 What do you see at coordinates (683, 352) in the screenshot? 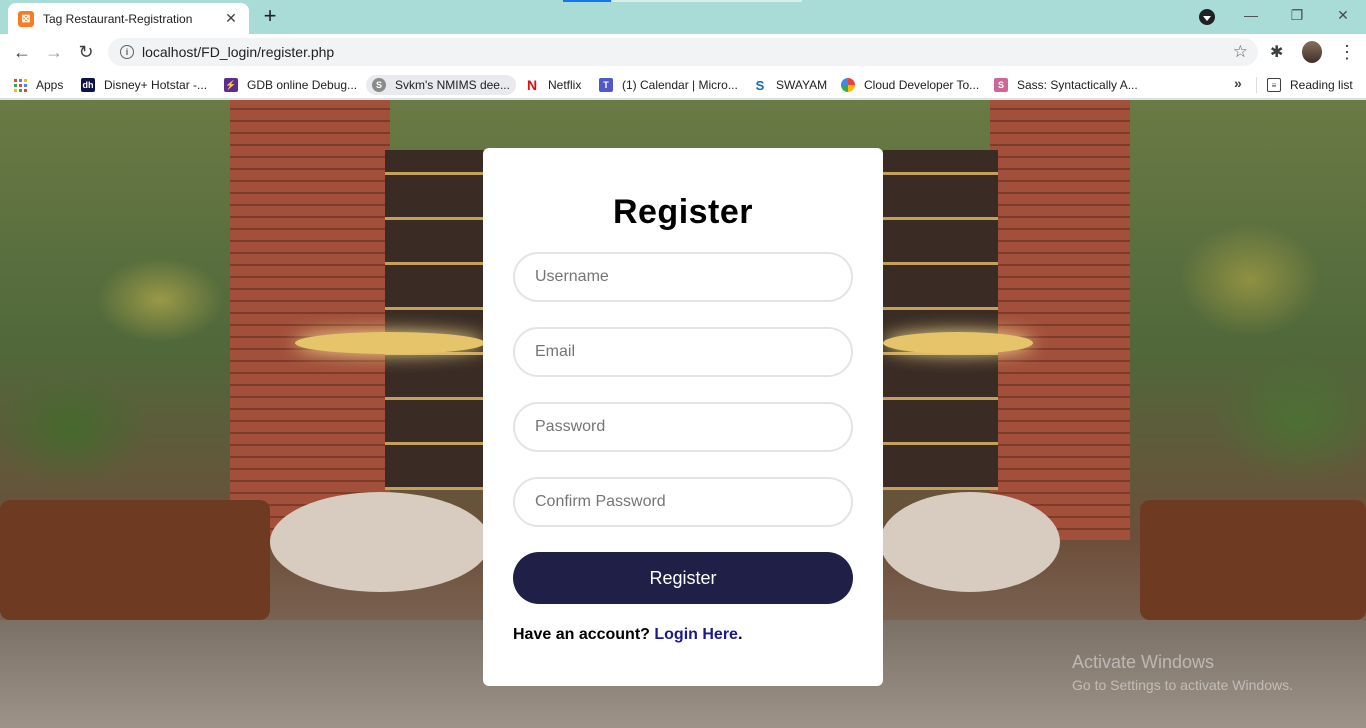
I see `email-field` at bounding box center [683, 352].